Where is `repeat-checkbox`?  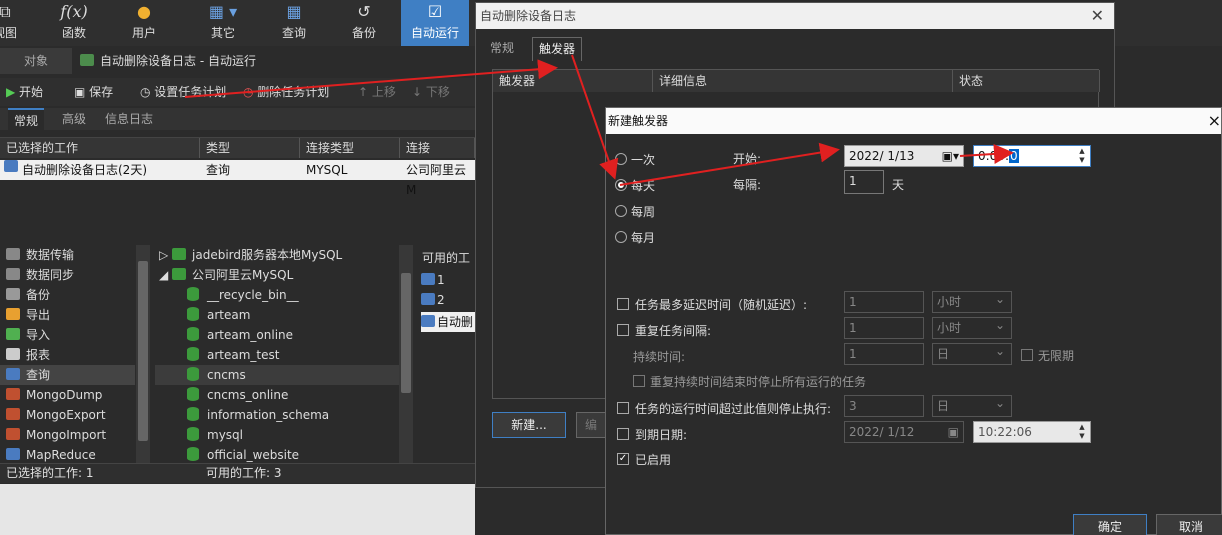 repeat-checkbox is located at coordinates (623, 330).